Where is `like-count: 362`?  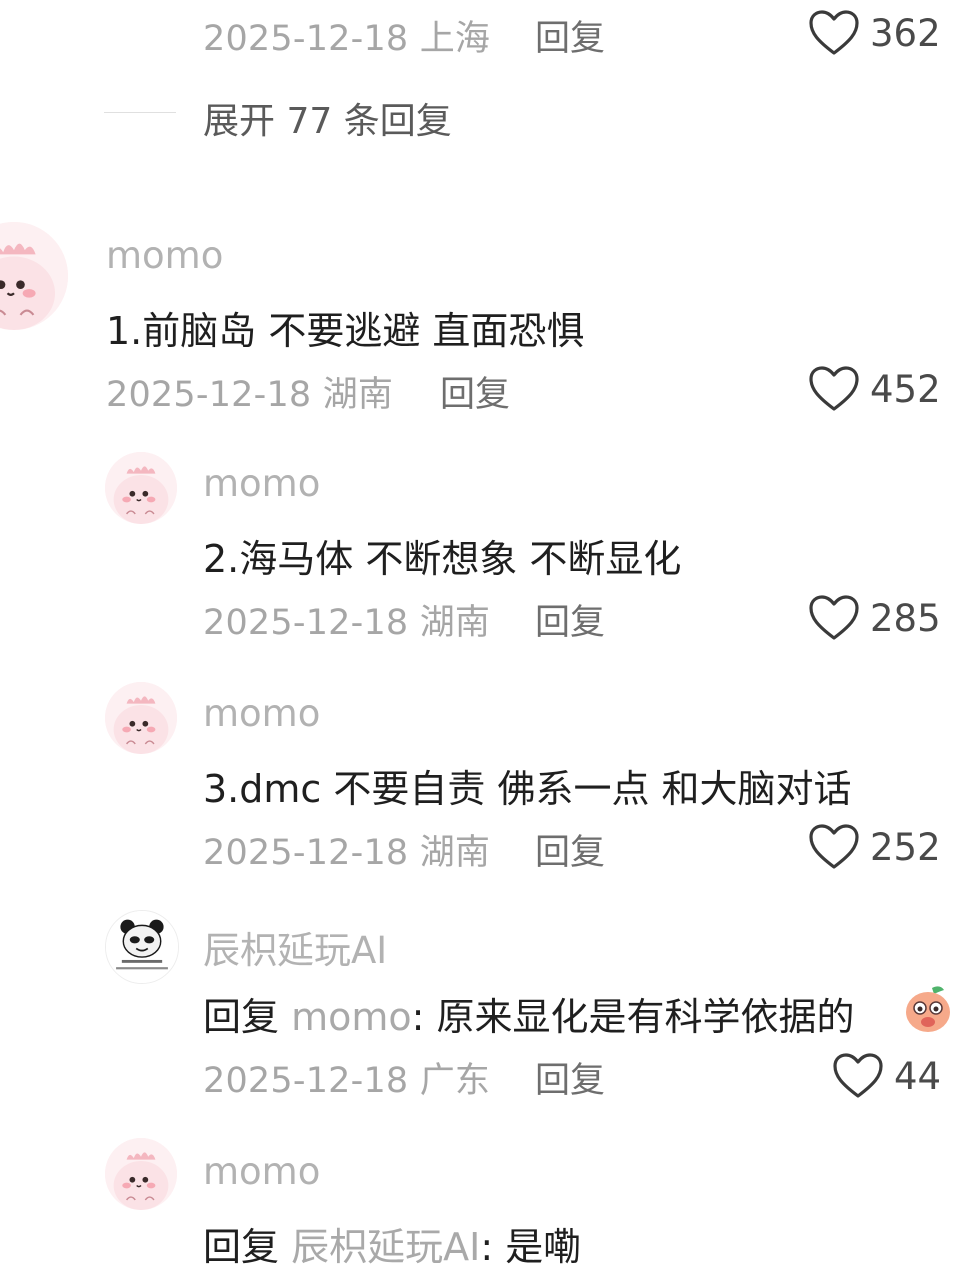
like-count: 362 is located at coordinates (905, 33).